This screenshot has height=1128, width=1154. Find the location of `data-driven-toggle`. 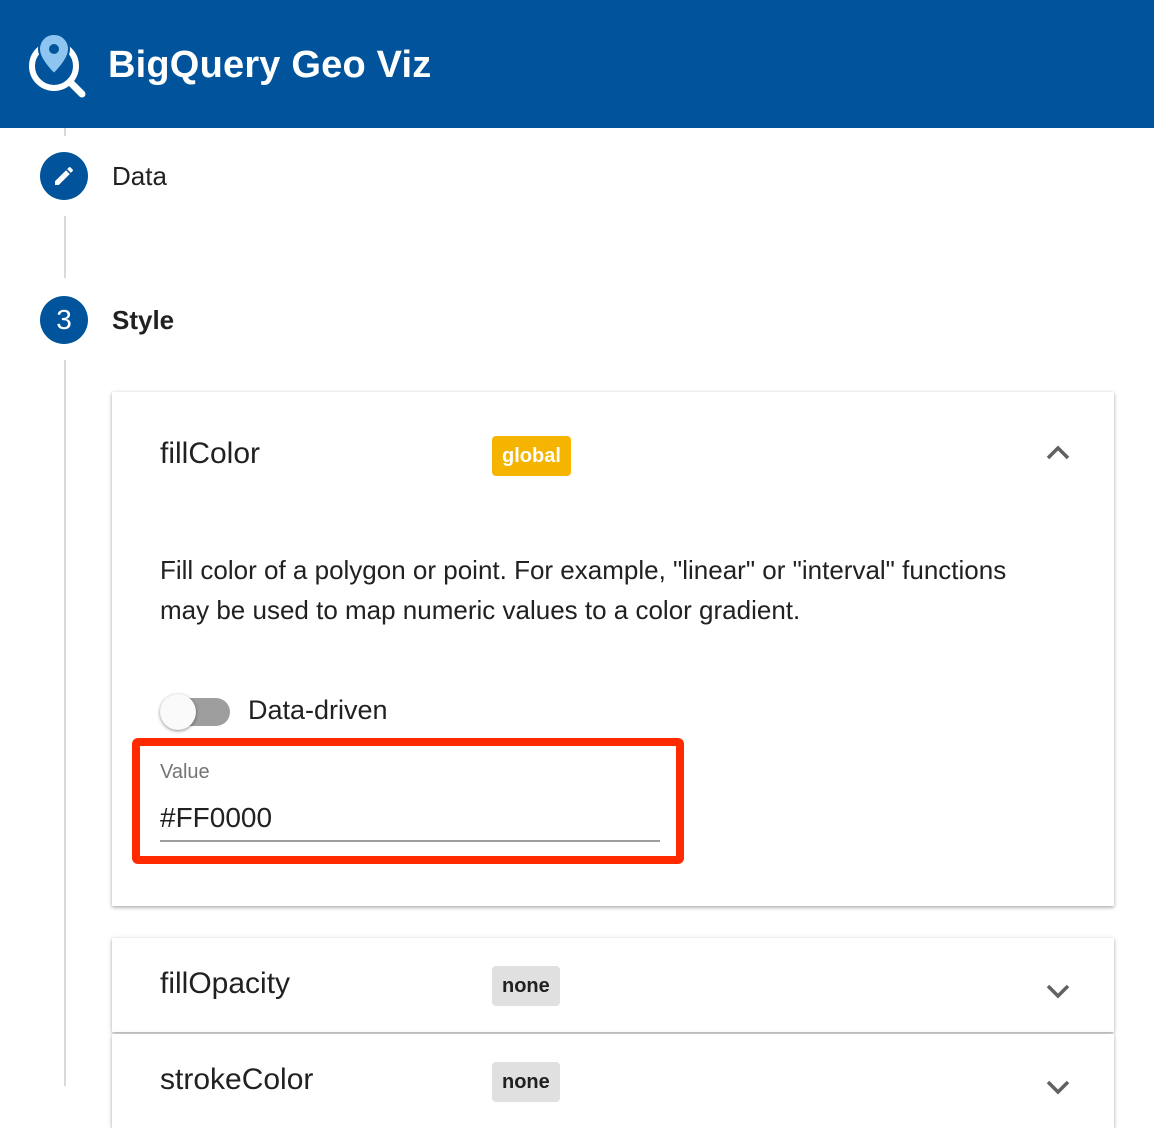

data-driven-toggle is located at coordinates (197, 712).